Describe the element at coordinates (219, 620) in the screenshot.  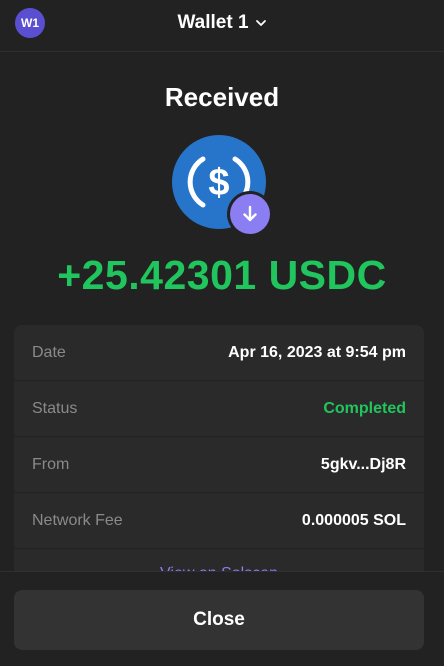
I see `close-button: Close` at that location.